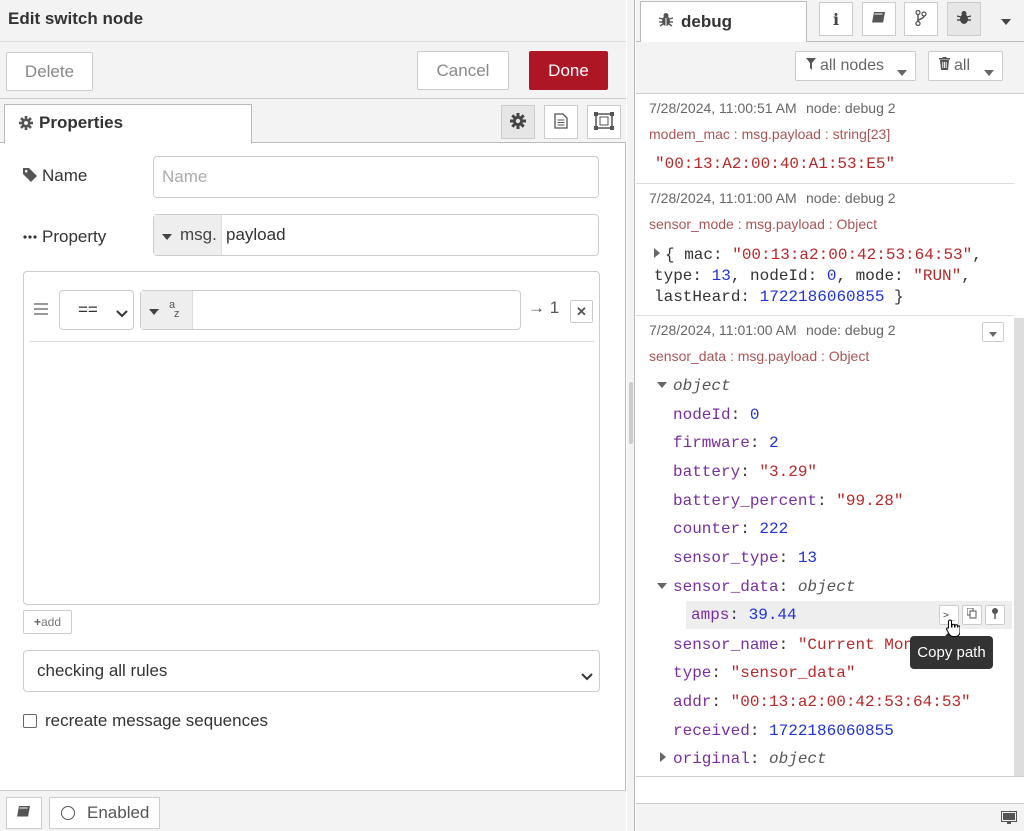  I want to click on object-root-toggle: object, so click(694, 386).